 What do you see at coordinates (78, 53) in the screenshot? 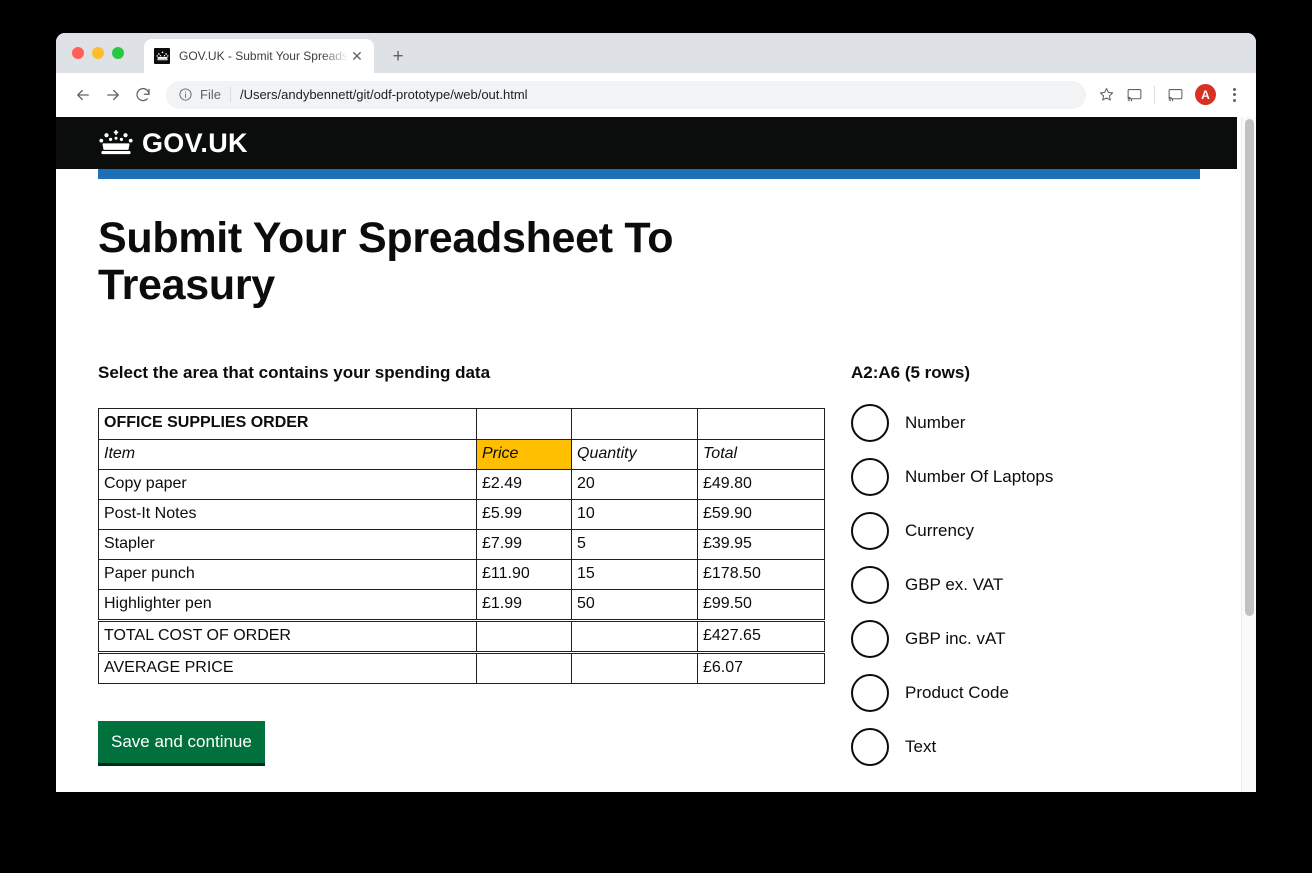
I see `close-window-button` at bounding box center [78, 53].